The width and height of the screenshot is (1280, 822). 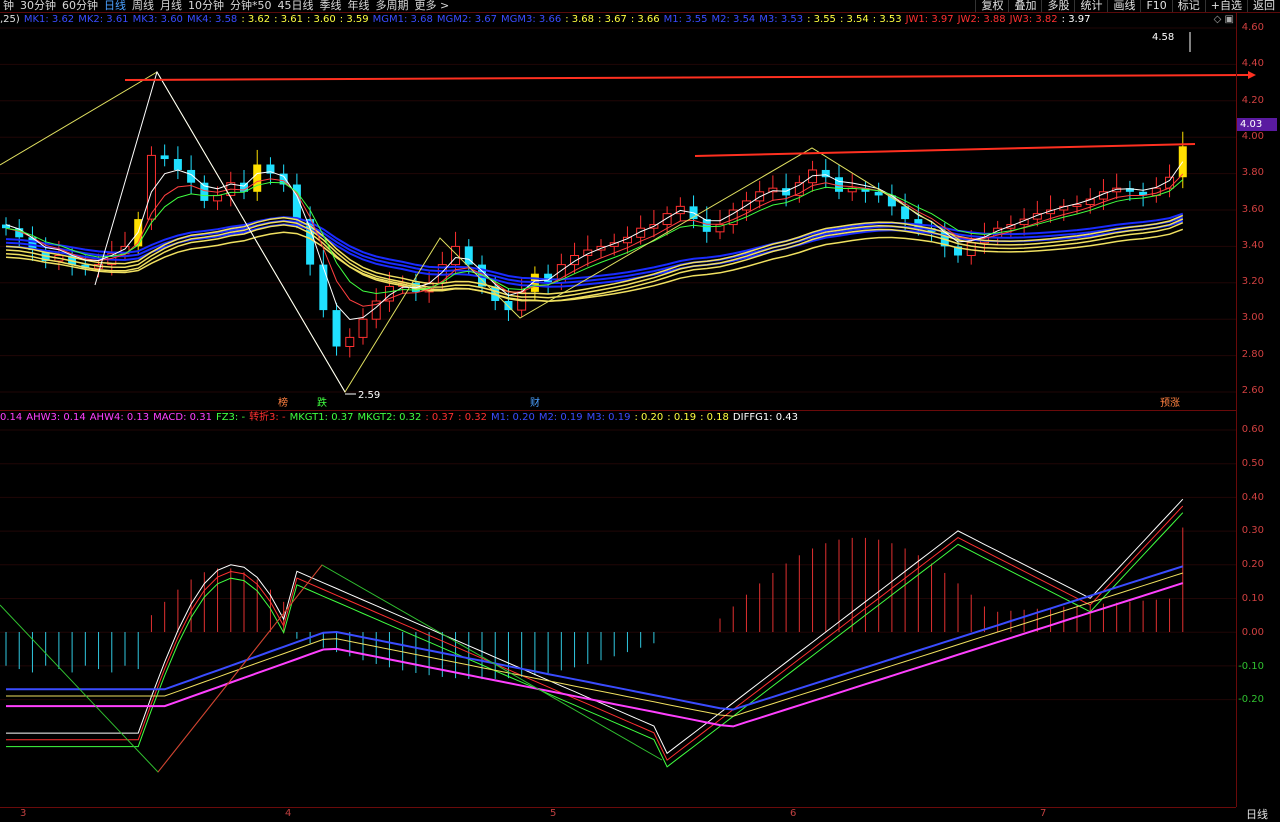 I want to click on legend-item: AHW3: 0.14, so click(x=56, y=417).